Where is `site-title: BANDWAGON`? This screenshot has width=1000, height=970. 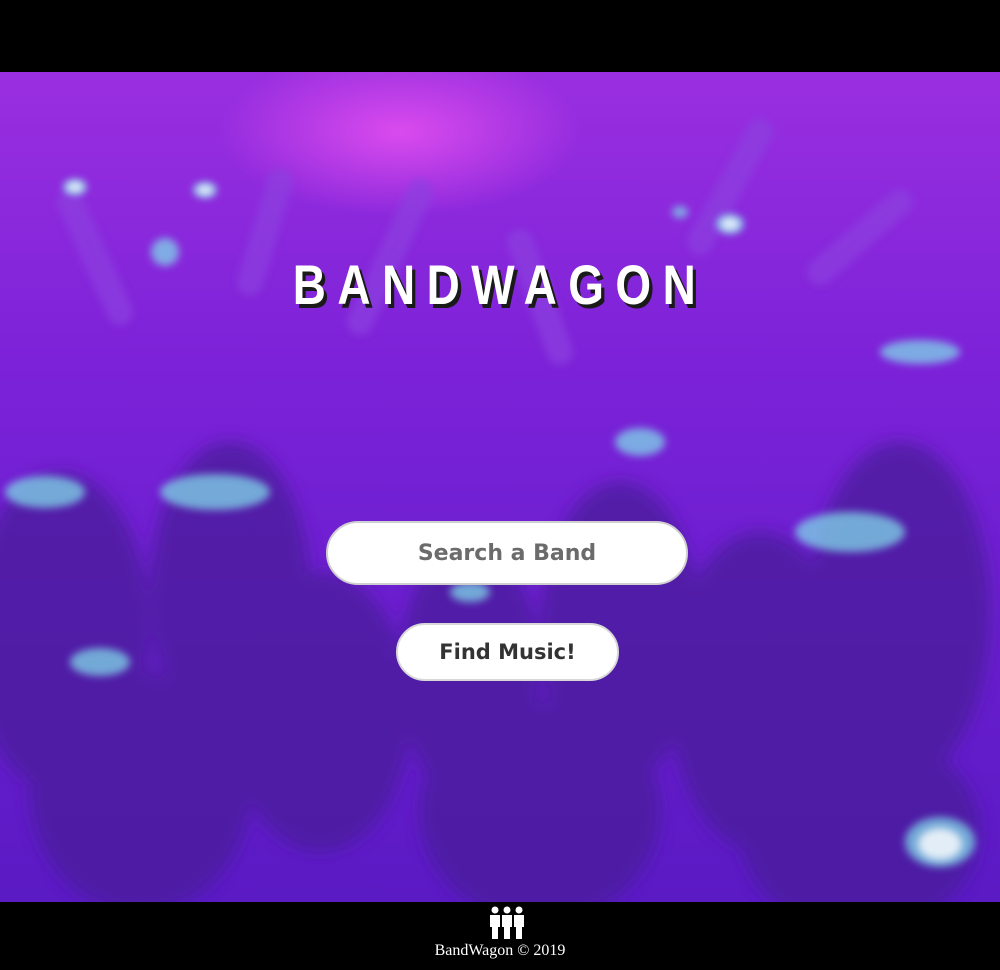 site-title: BANDWAGON is located at coordinates (500, 284).